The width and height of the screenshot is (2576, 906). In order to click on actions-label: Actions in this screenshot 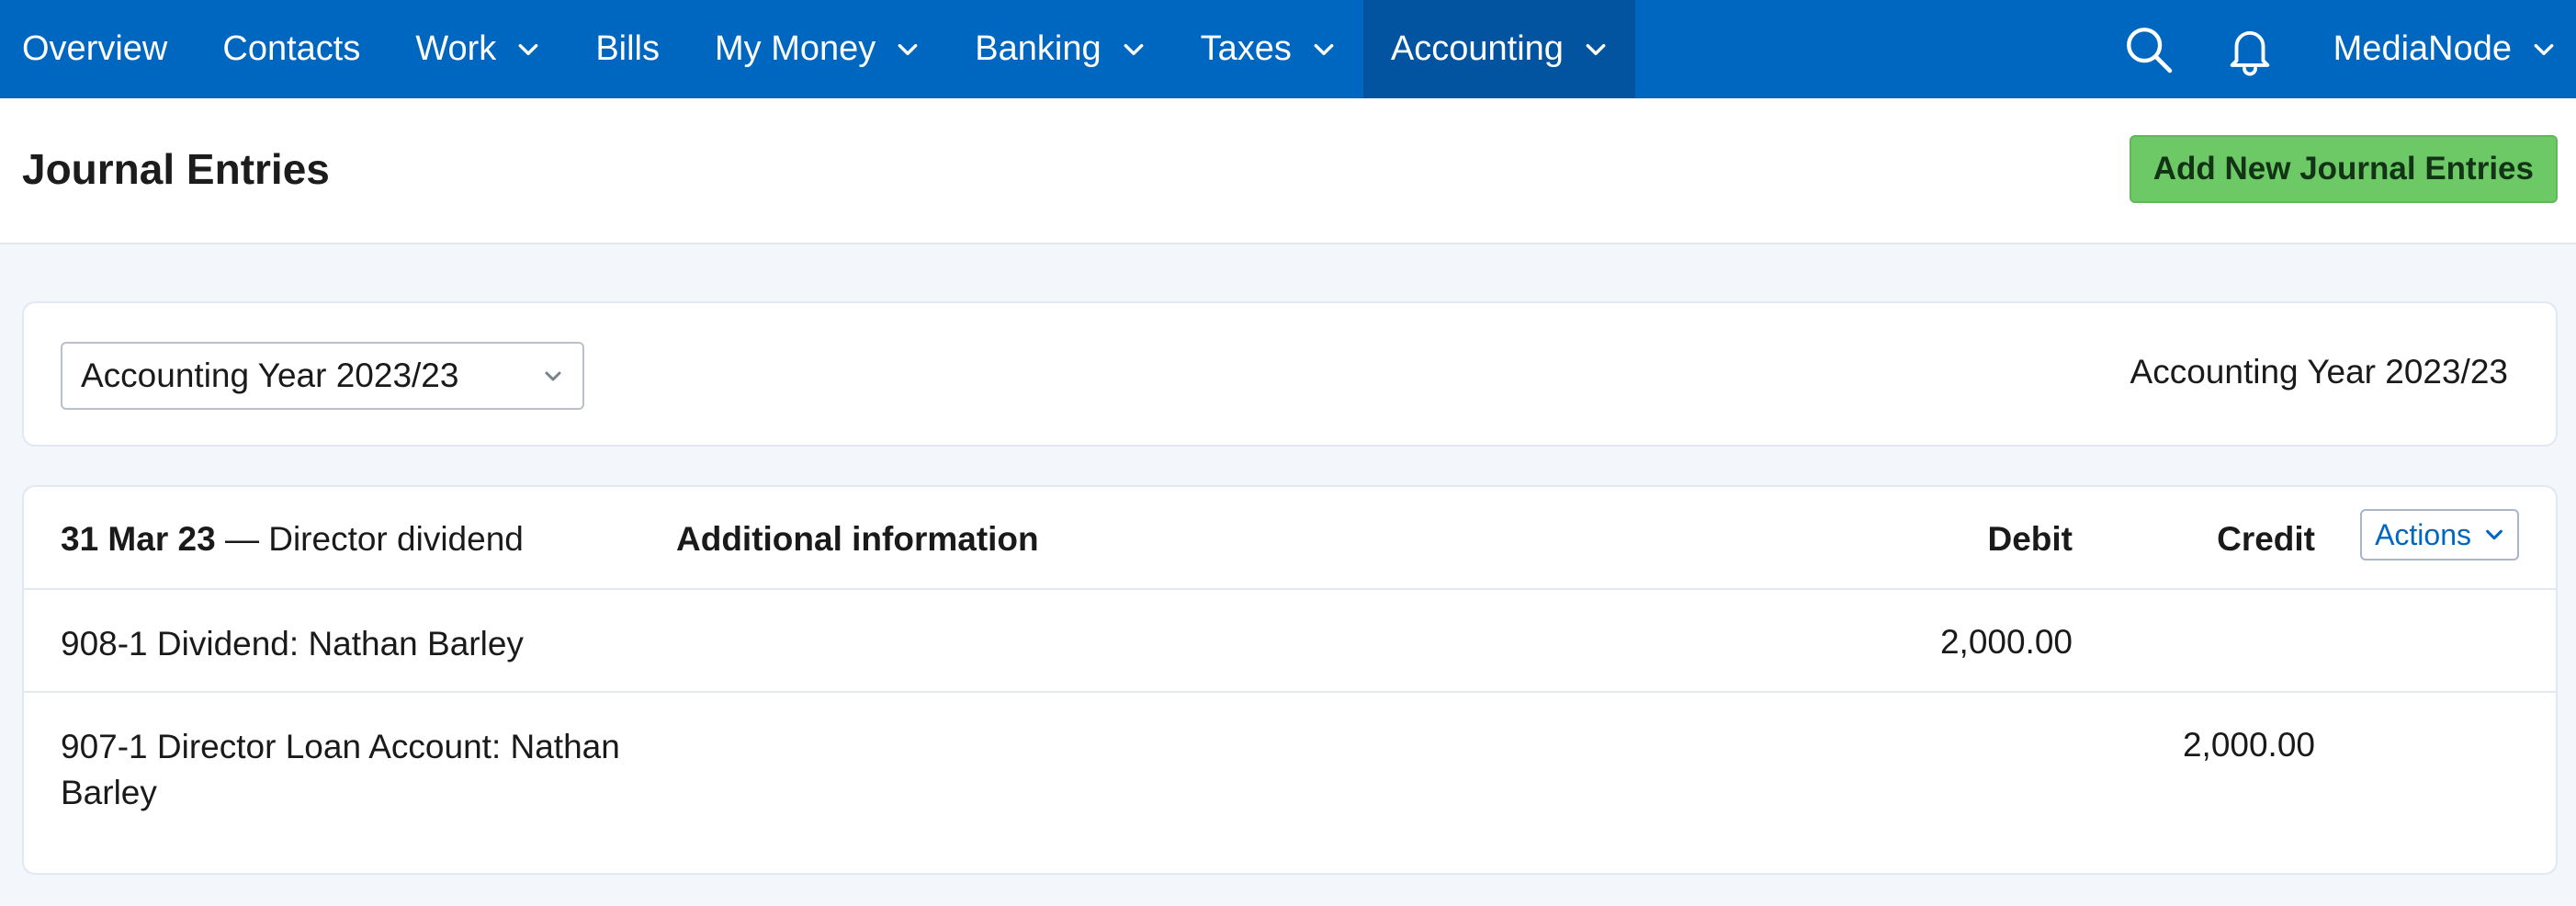, I will do `click(2423, 534)`.